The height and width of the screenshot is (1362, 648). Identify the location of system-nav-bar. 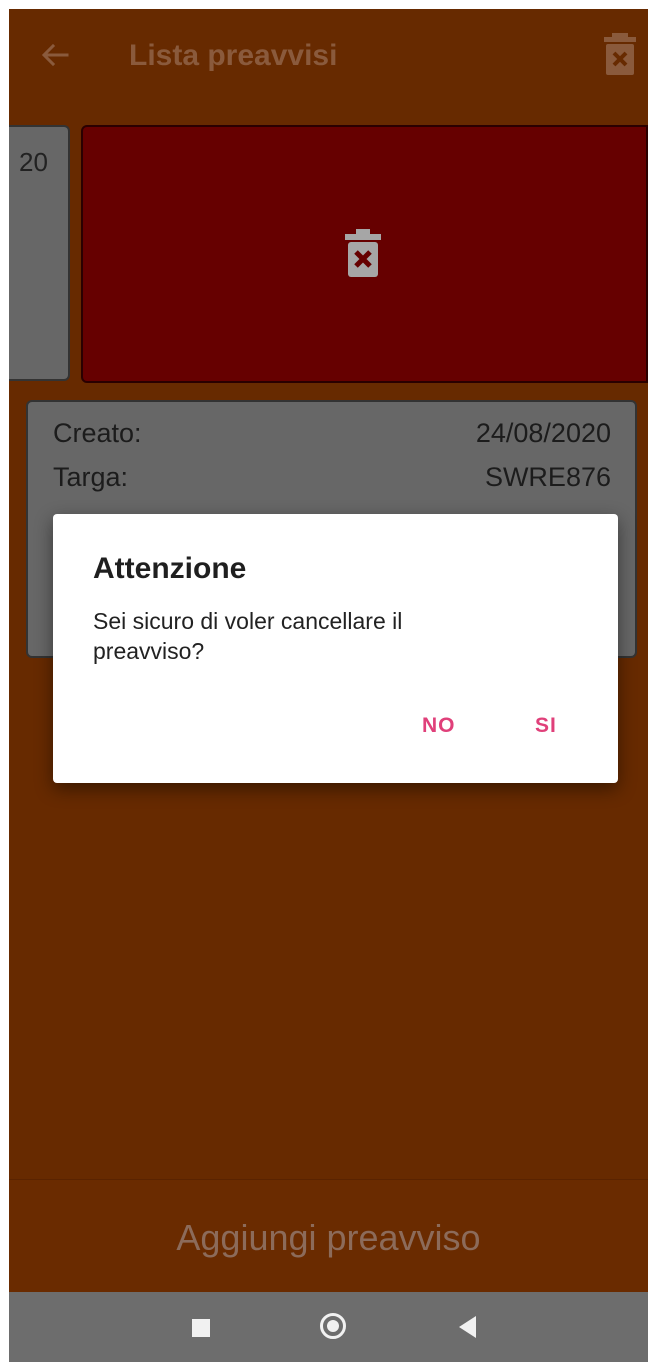
(328, 1327).